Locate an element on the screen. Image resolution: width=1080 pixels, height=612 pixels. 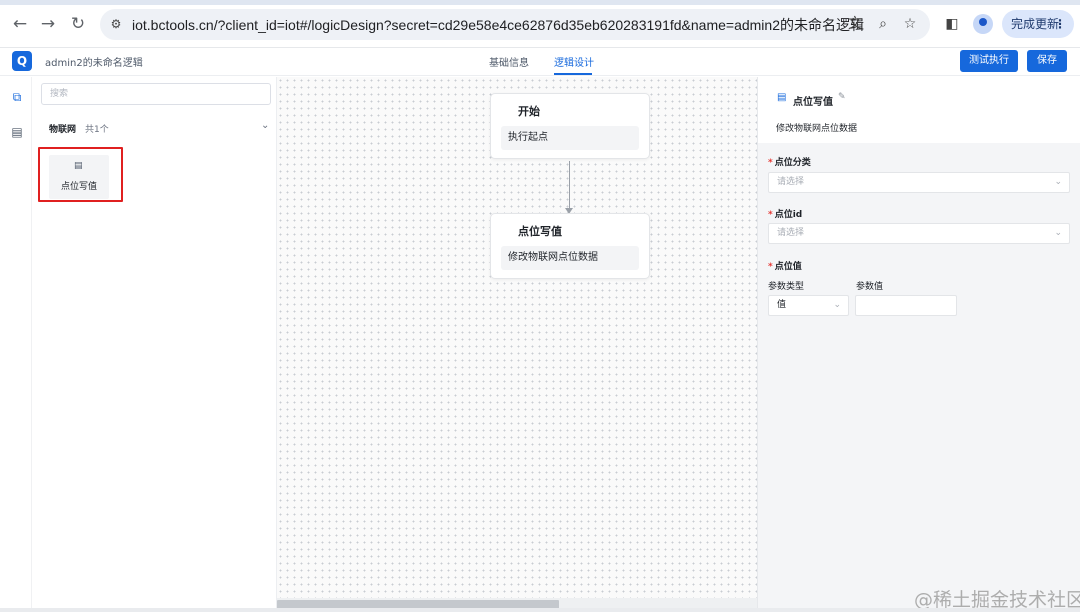
components-icon: ⧉ is located at coordinates (17, 97).